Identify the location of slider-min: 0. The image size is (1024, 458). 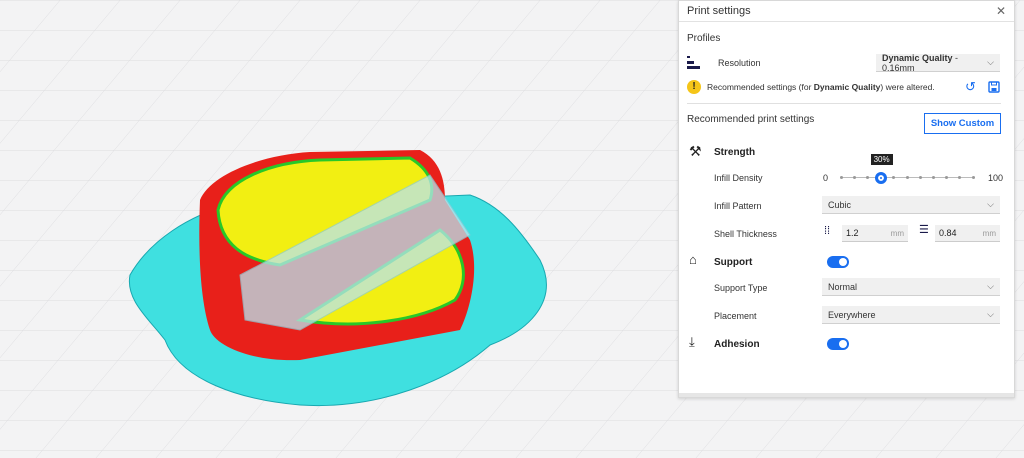
(826, 178).